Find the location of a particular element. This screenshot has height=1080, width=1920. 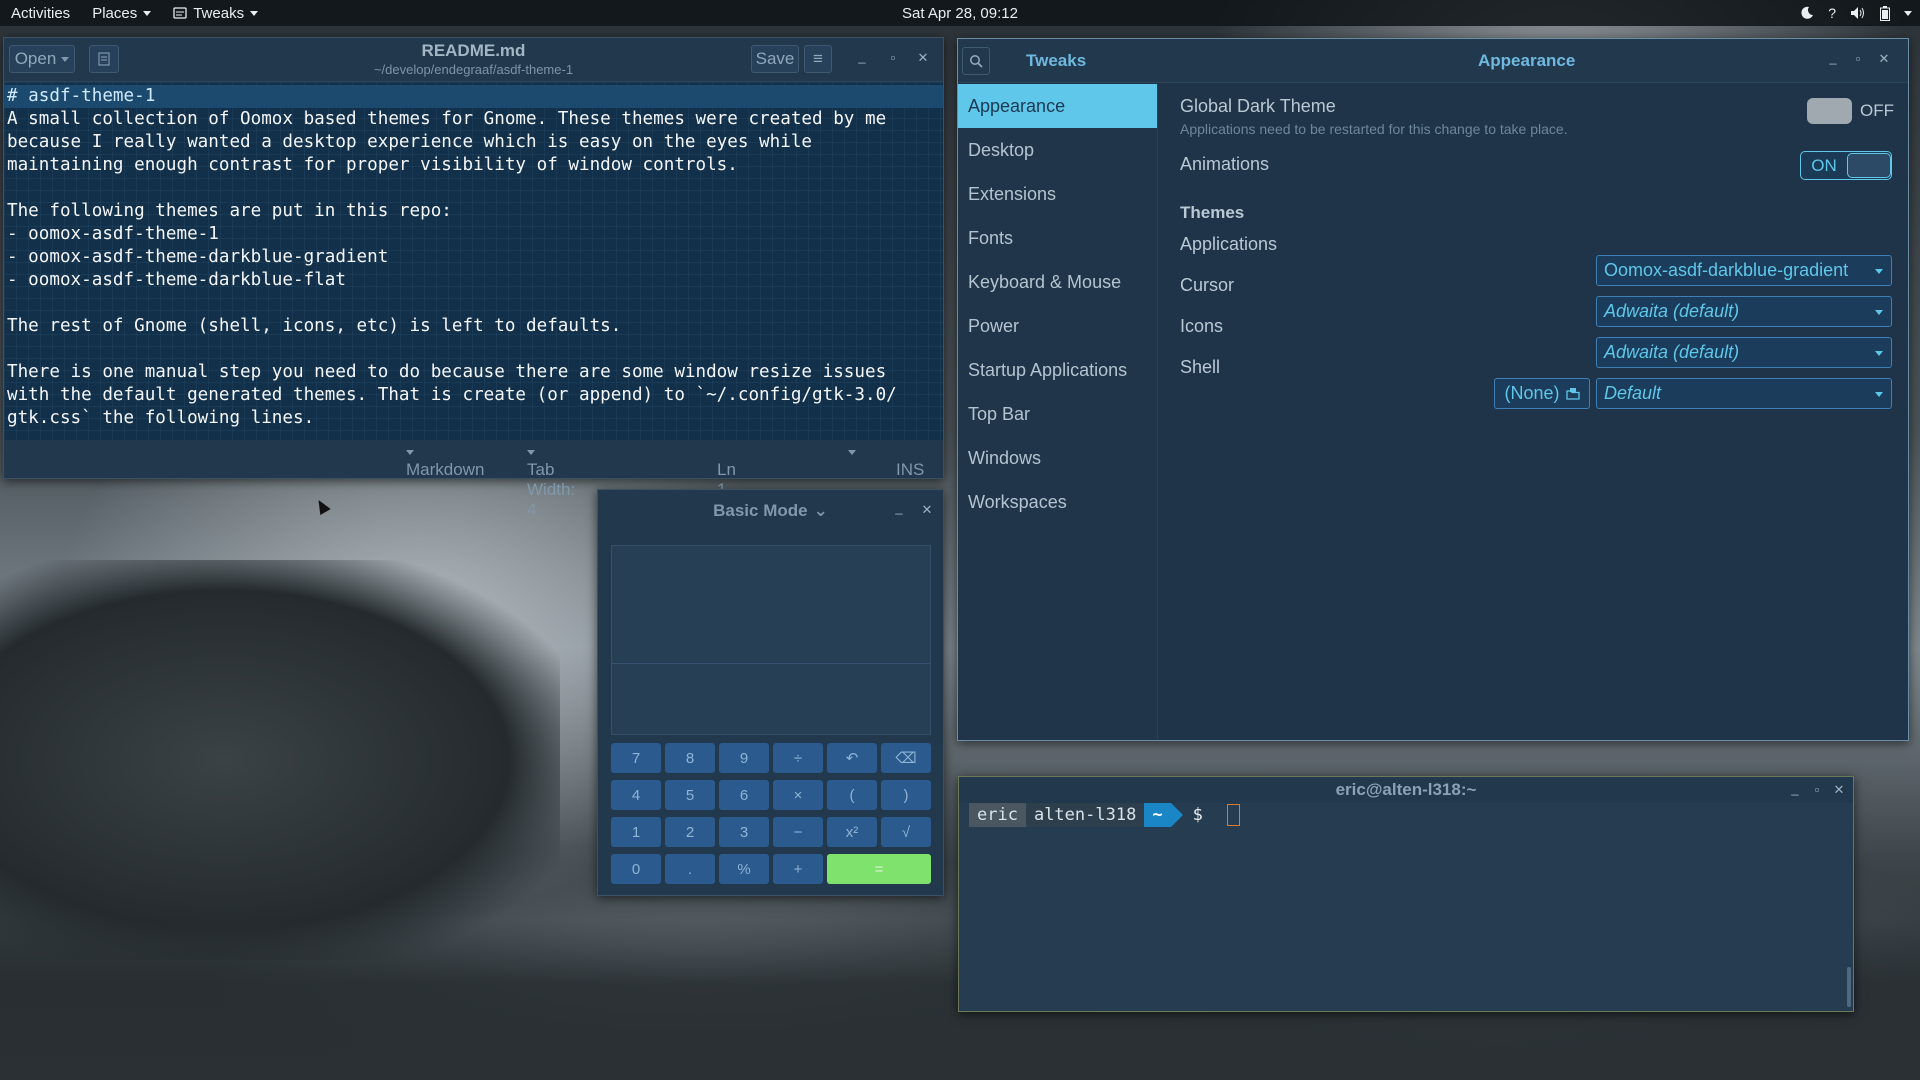

insert-mode-label: INS is located at coordinates (910, 469).